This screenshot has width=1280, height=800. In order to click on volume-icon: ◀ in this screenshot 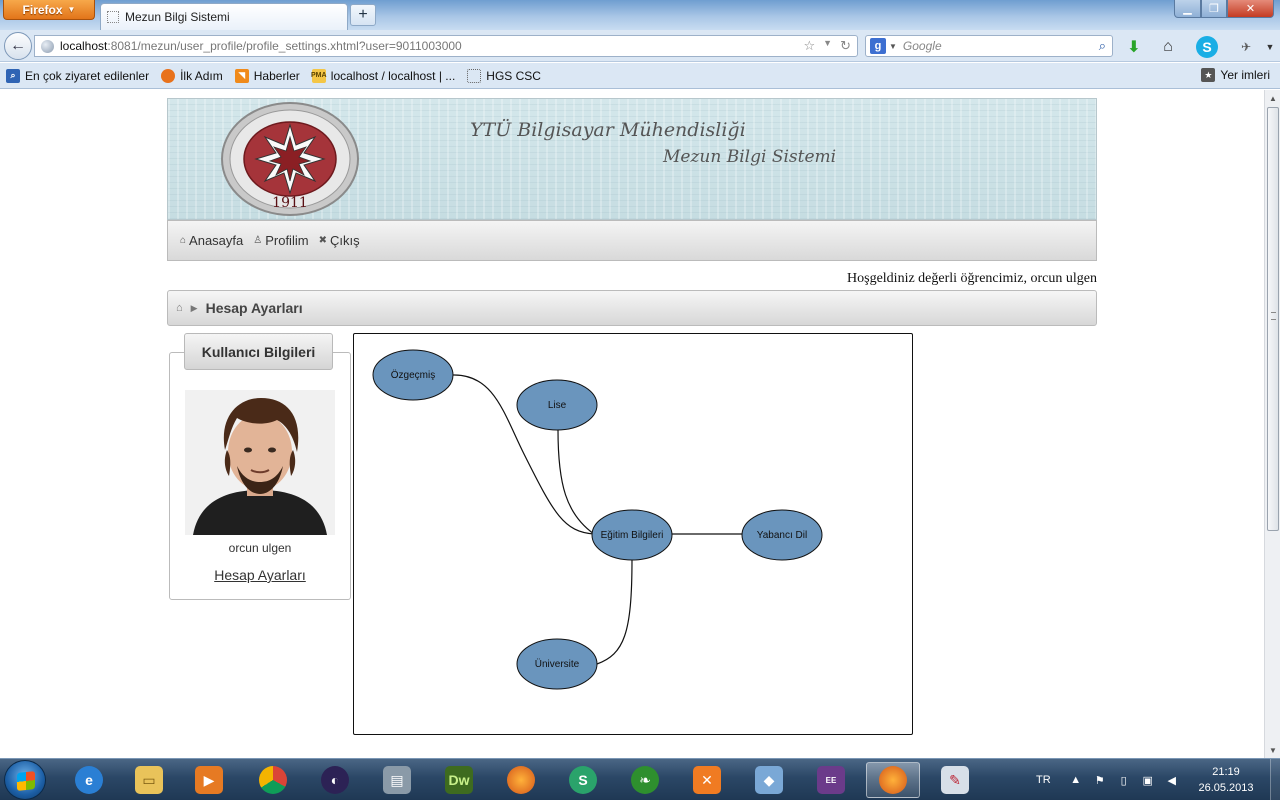, I will do `click(1172, 780)`.